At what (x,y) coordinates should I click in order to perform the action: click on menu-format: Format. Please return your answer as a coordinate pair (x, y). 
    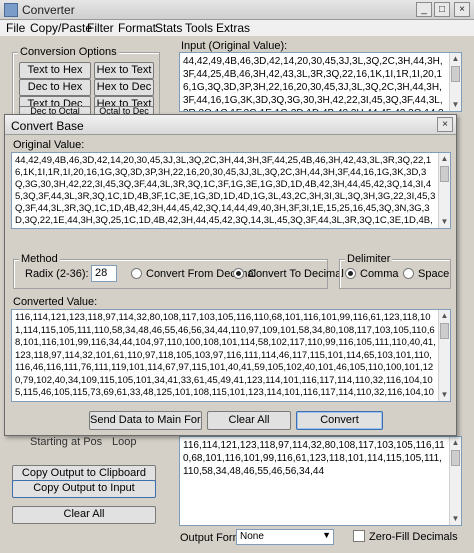
    Looking at the image, I should click on (137, 28).